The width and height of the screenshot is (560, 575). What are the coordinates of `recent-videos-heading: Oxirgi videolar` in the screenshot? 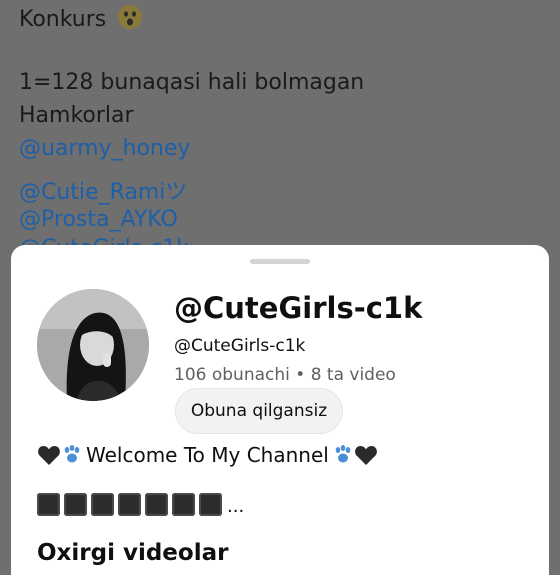 It's located at (133, 553).